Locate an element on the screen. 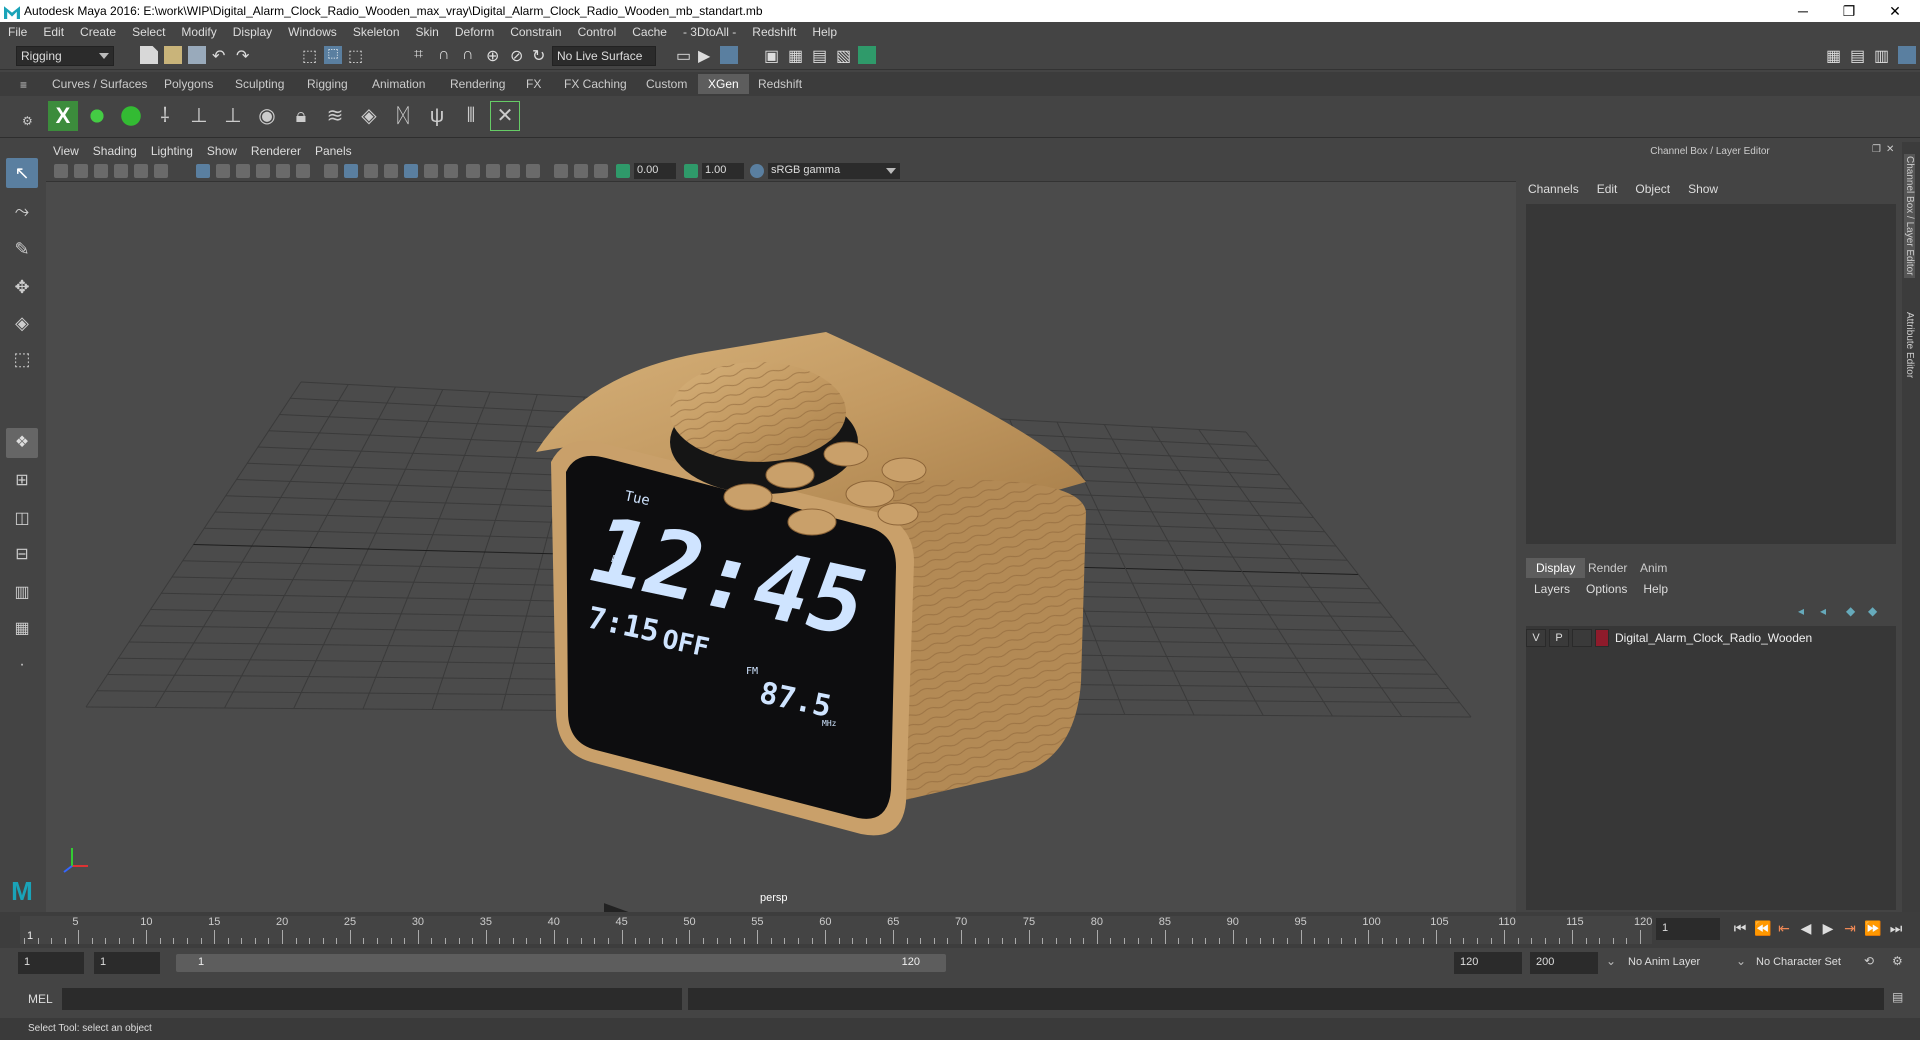  go-to-start-icon: ⏮ is located at coordinates (1740, 928).